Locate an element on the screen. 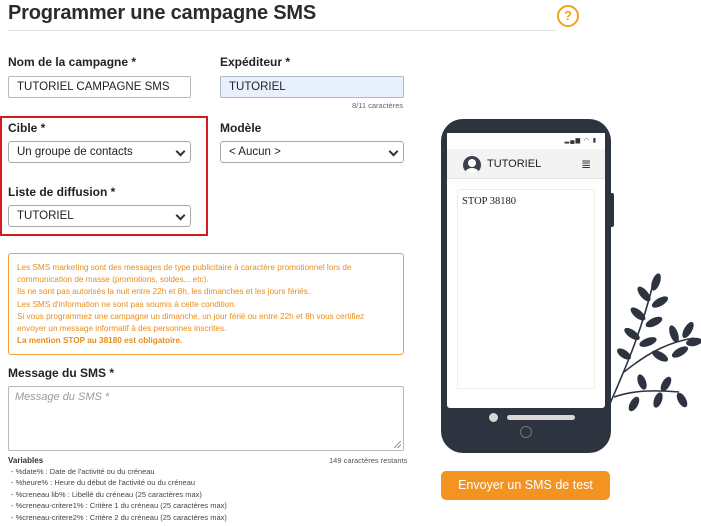 This screenshot has height=526, width=701. phone-conversation-header: TUTORIEL ≣ is located at coordinates (526, 164).